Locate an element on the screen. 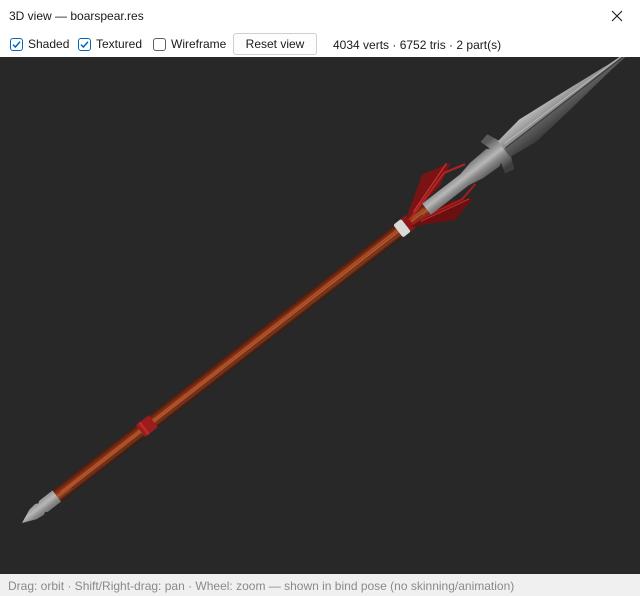  shaded-checkbox: Shaded is located at coordinates (39, 44).